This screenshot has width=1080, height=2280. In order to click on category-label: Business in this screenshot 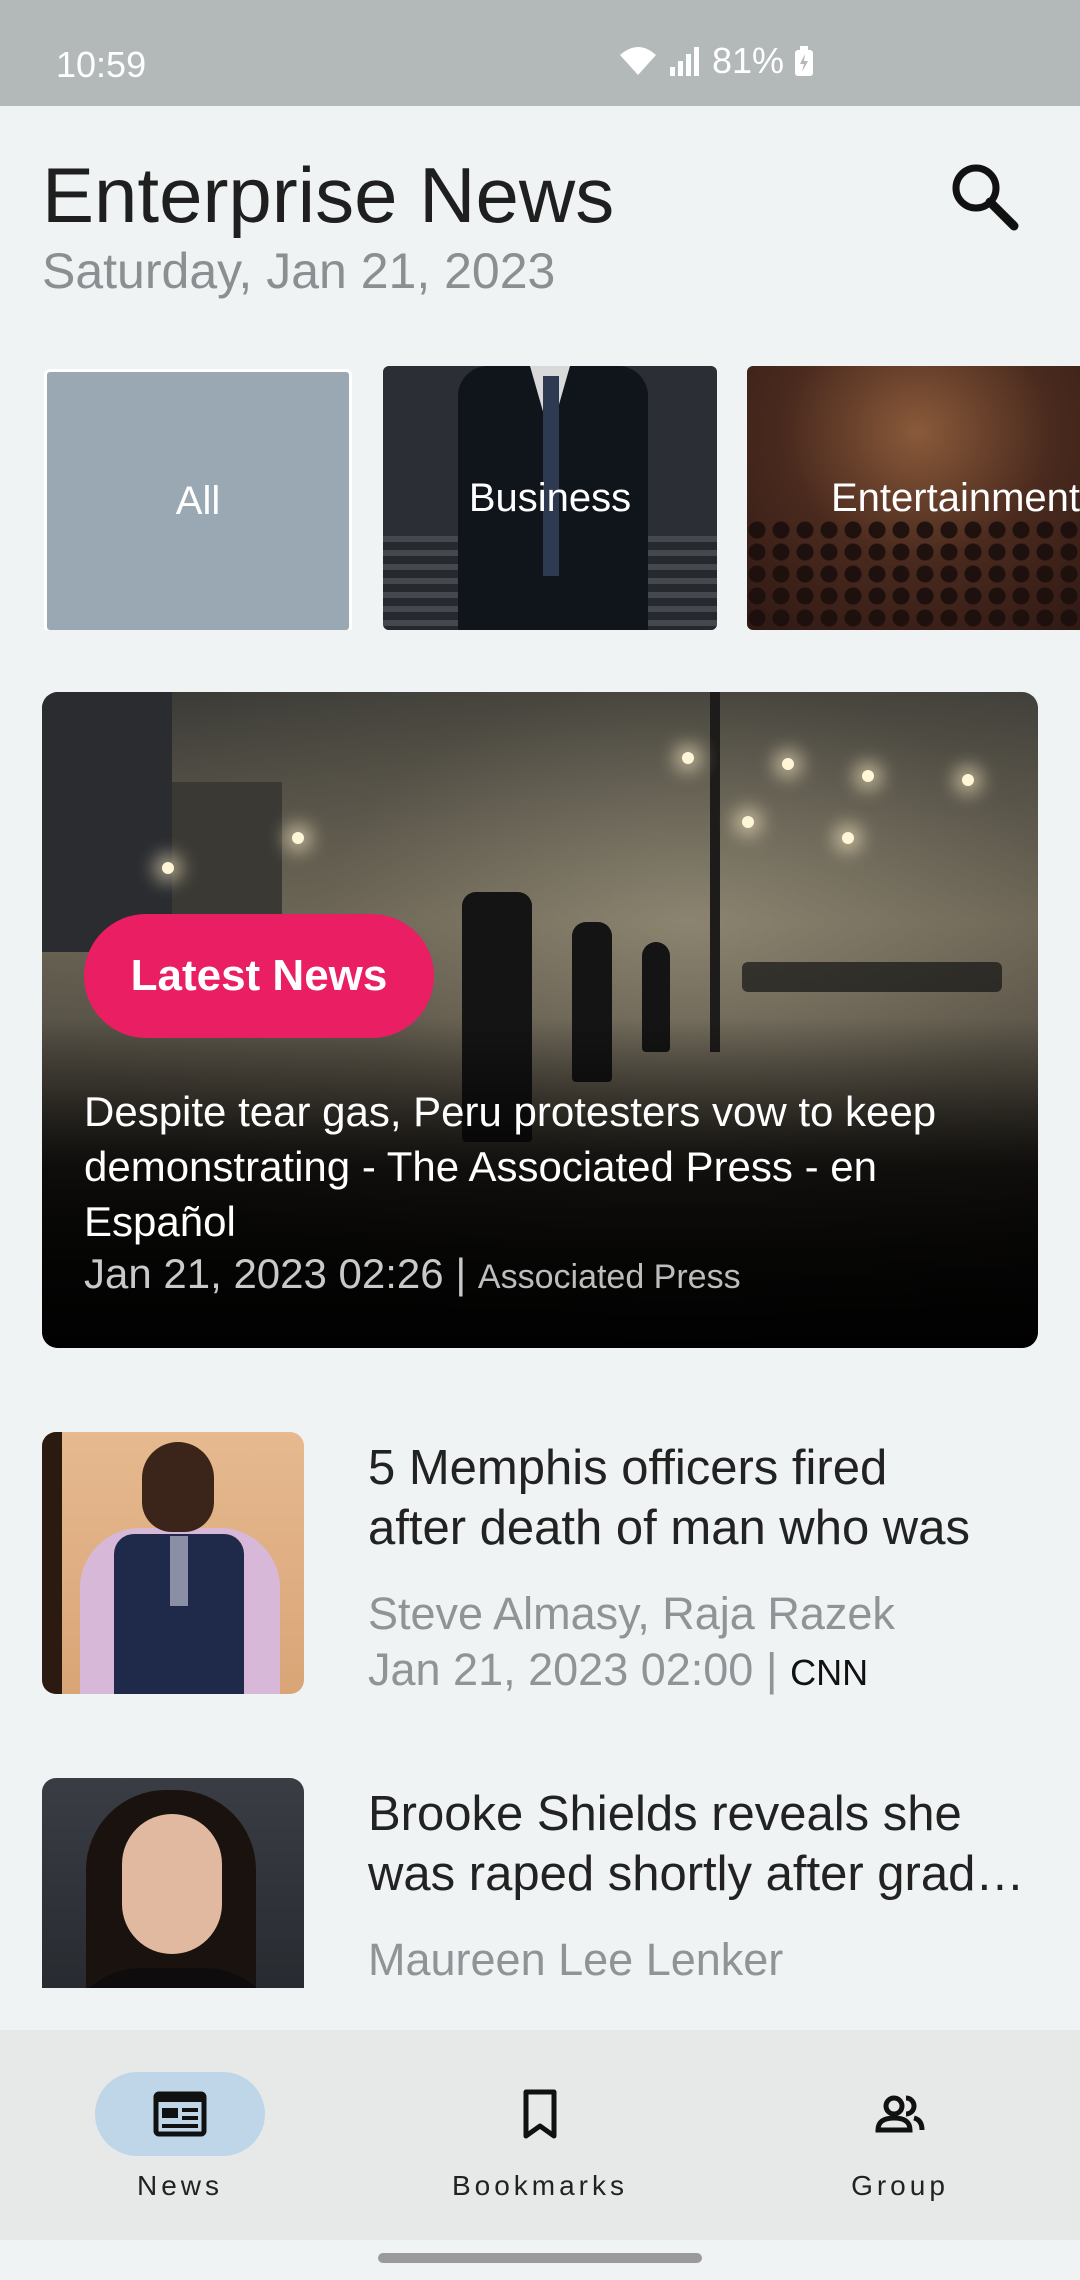, I will do `click(550, 497)`.